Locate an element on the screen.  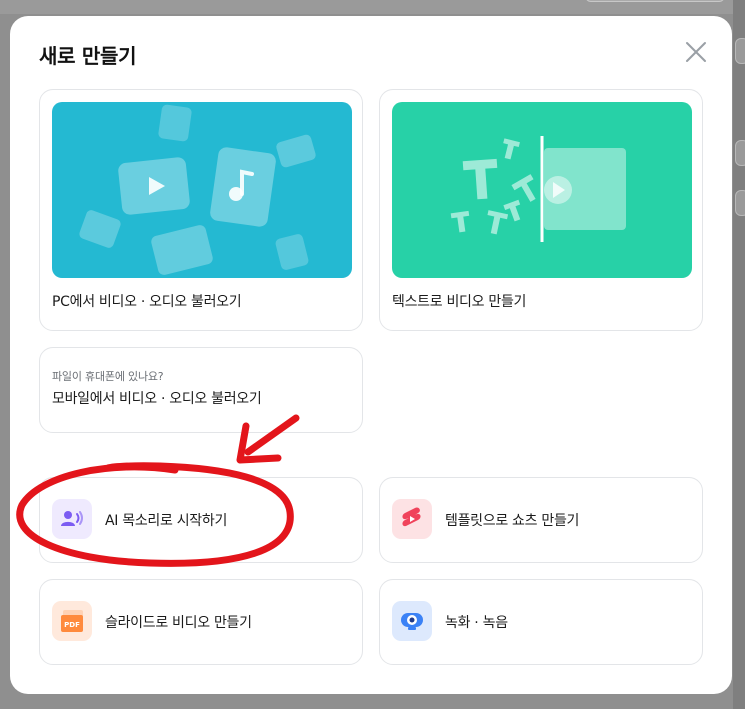
import-from-mobile-label: 모바일에서 비디오 · 오디오 불러오기 is located at coordinates (157, 399).